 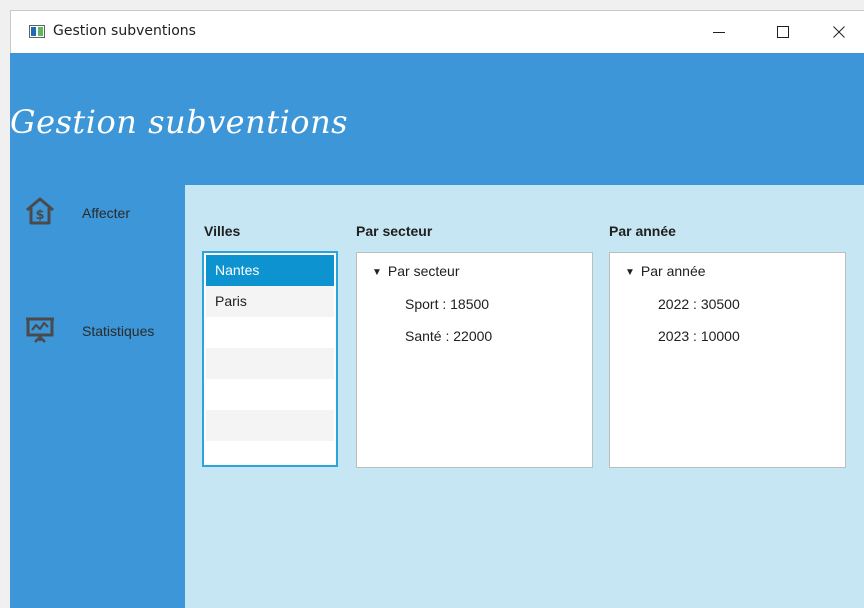 I want to click on sidebar-item-label: Statistiques, so click(x=118, y=331).